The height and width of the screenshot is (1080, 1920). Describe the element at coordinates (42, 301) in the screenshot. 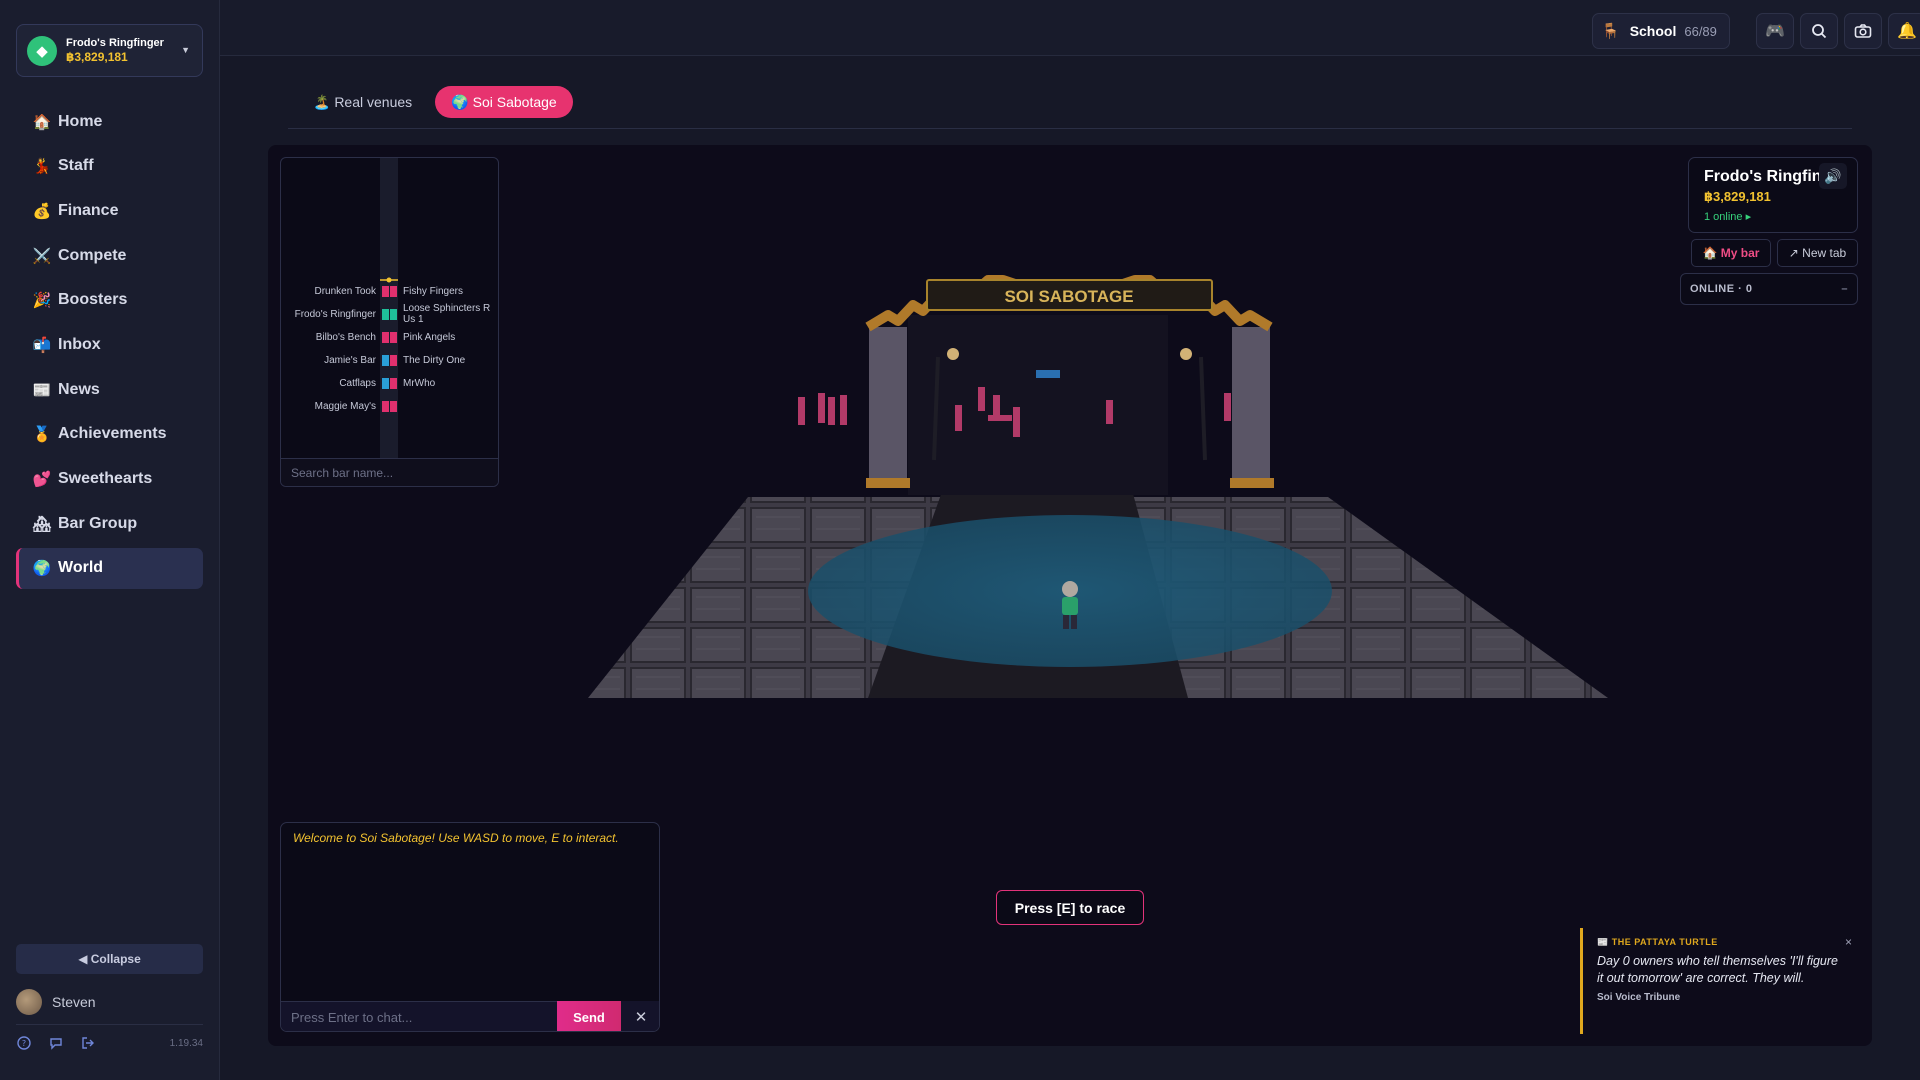

I see `nav-icon: 🎉` at that location.